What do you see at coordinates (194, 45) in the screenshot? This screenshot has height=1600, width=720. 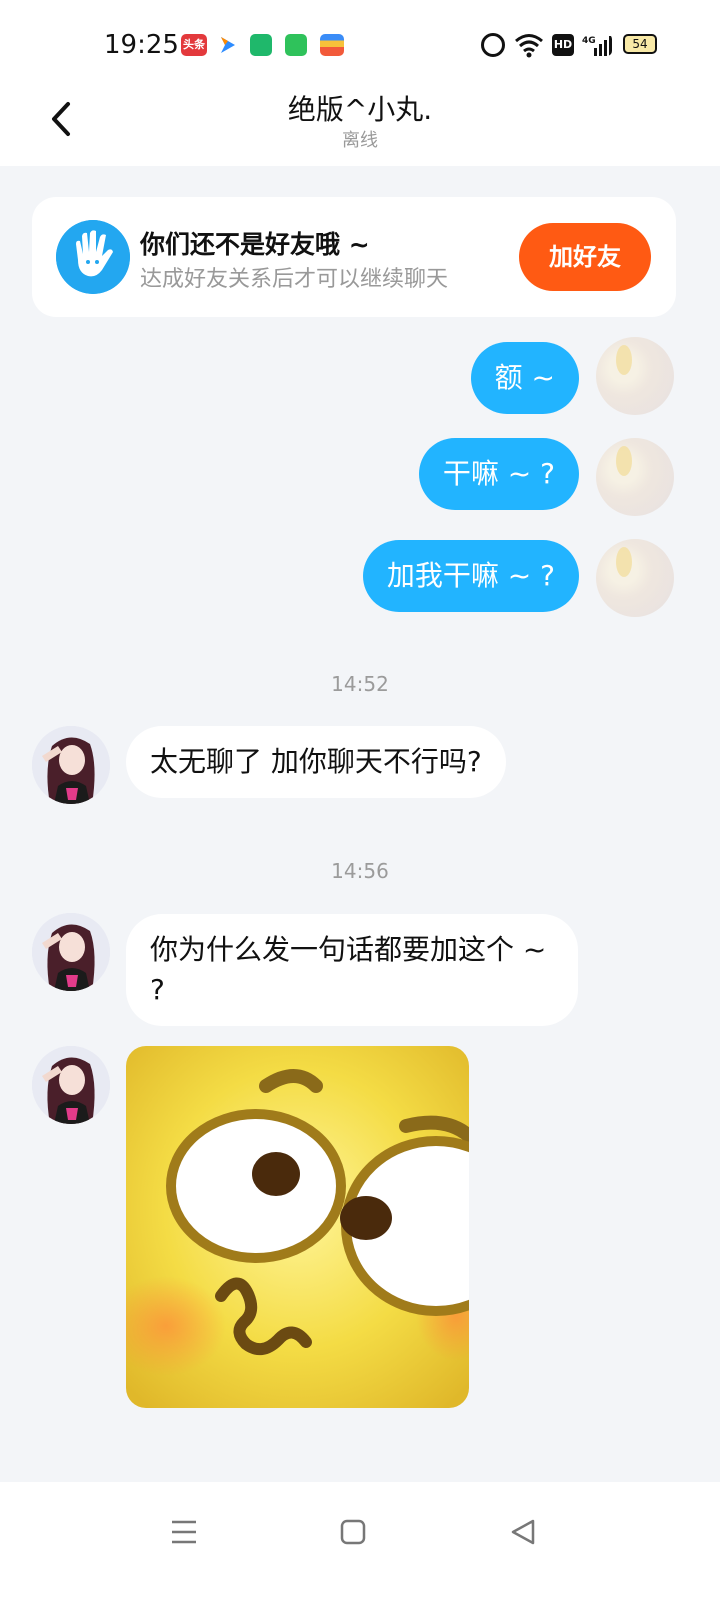 I see `toutiao-icon: 头条` at bounding box center [194, 45].